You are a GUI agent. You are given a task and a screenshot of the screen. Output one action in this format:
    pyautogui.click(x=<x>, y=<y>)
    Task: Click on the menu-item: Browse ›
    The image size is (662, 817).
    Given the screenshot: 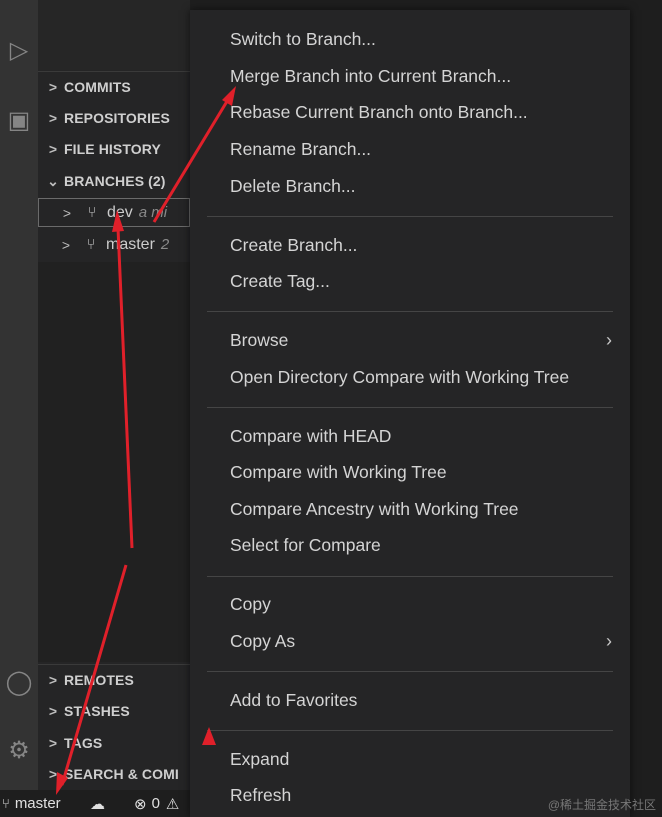 What is the action you would take?
    pyautogui.click(x=410, y=340)
    